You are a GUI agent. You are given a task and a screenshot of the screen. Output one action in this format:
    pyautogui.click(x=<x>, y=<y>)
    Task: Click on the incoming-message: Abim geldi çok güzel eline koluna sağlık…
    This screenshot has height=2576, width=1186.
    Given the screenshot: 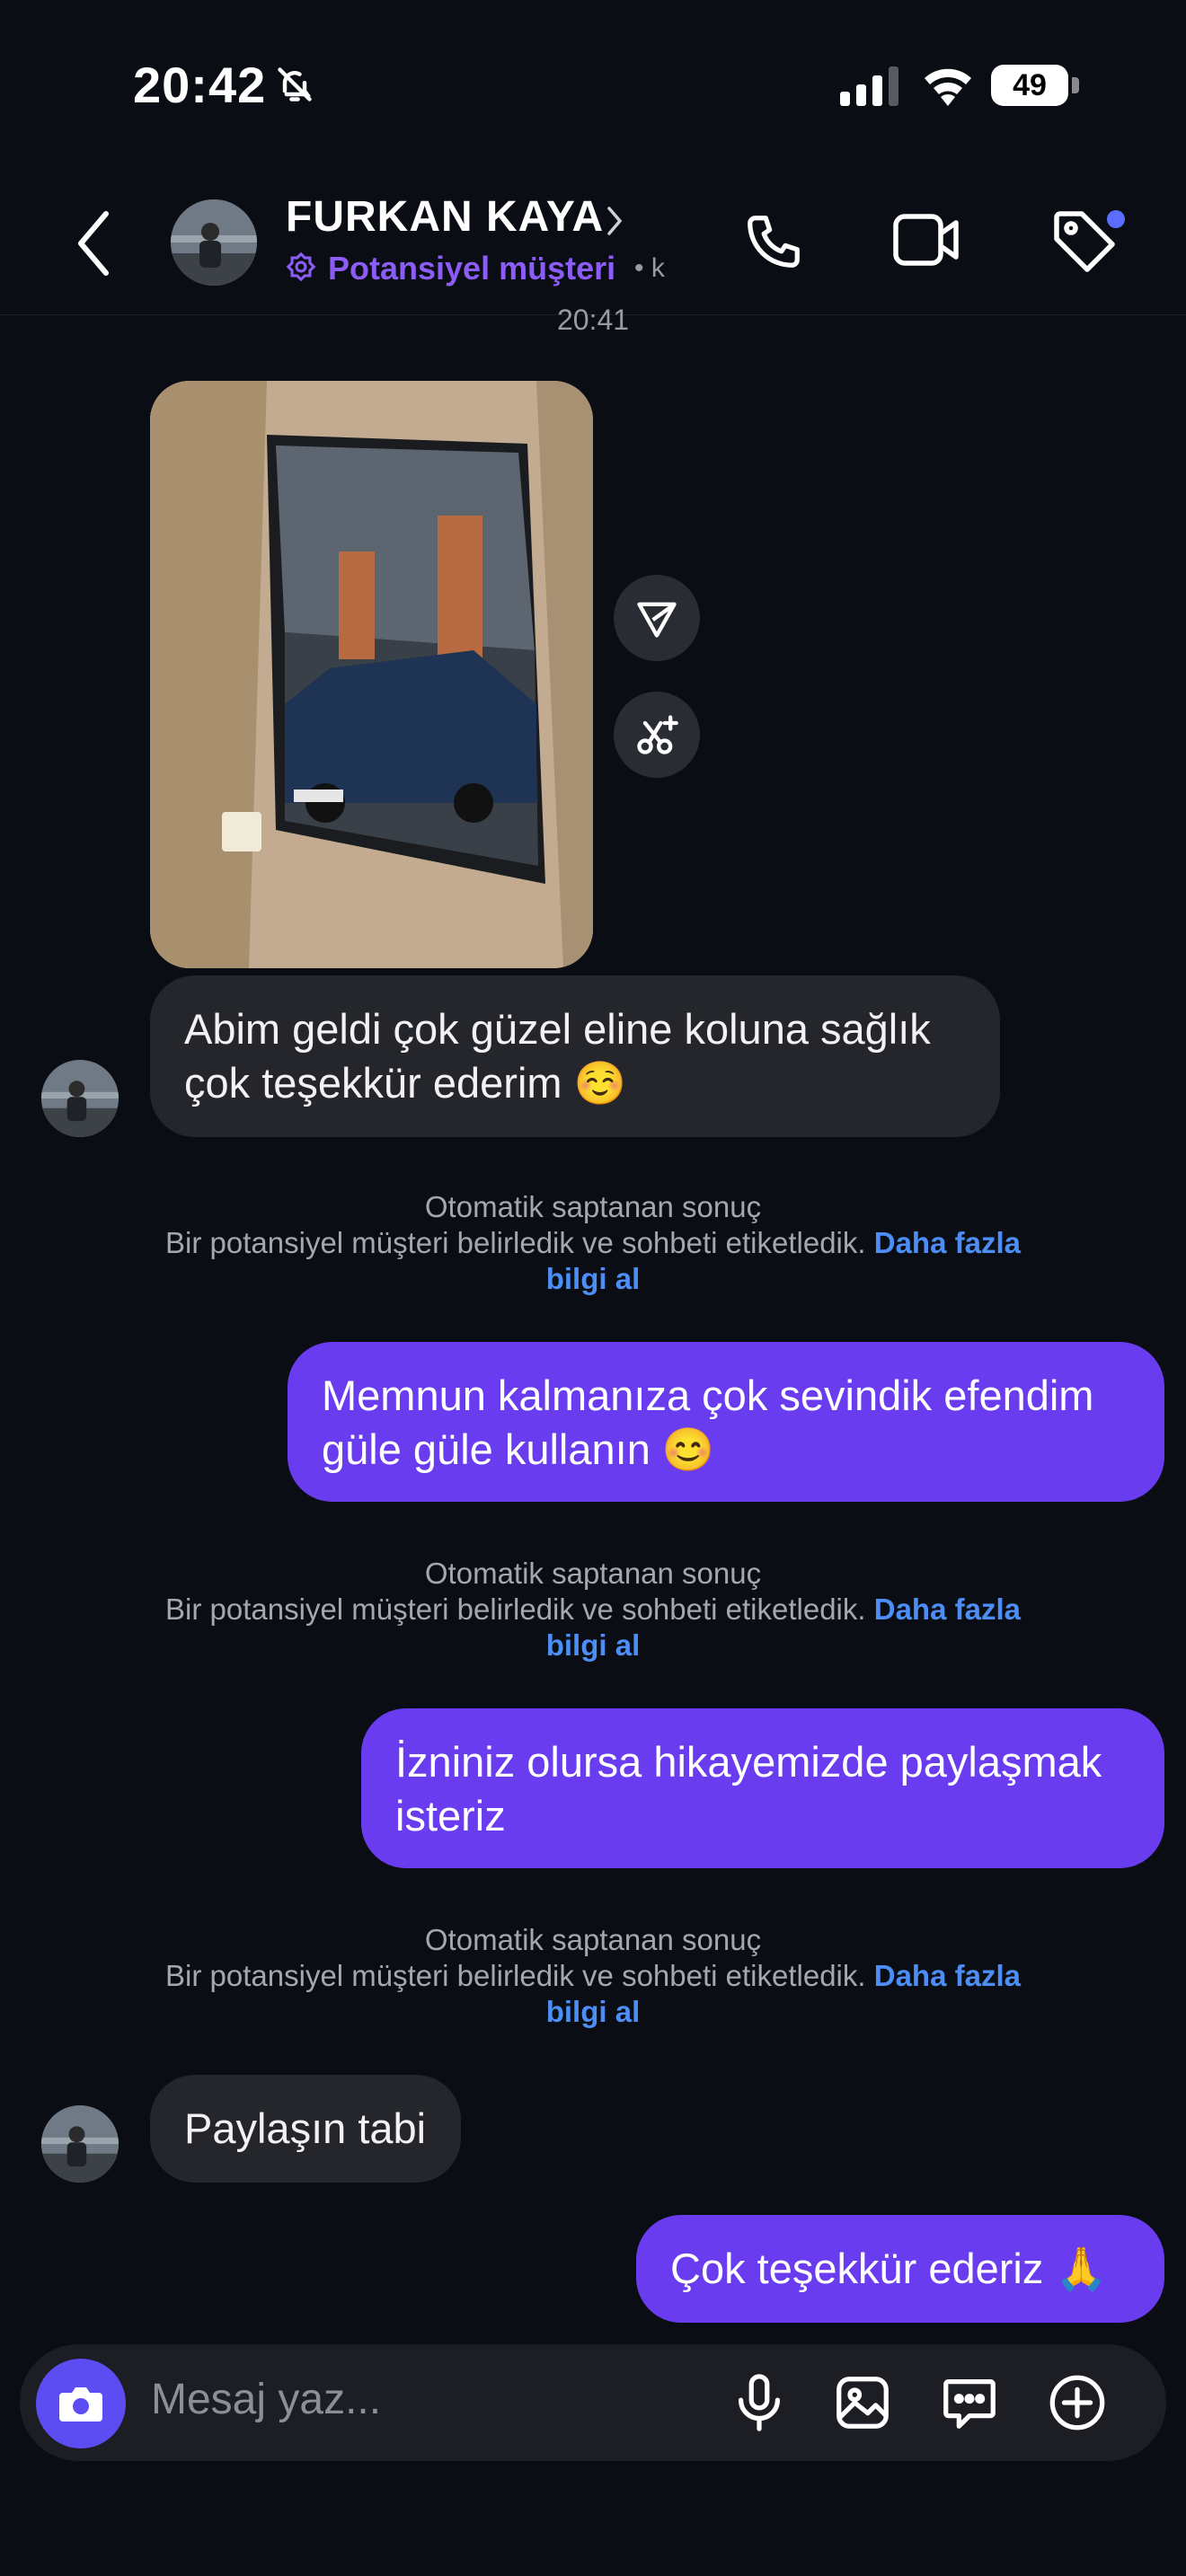 What is the action you would take?
    pyautogui.click(x=575, y=1056)
    